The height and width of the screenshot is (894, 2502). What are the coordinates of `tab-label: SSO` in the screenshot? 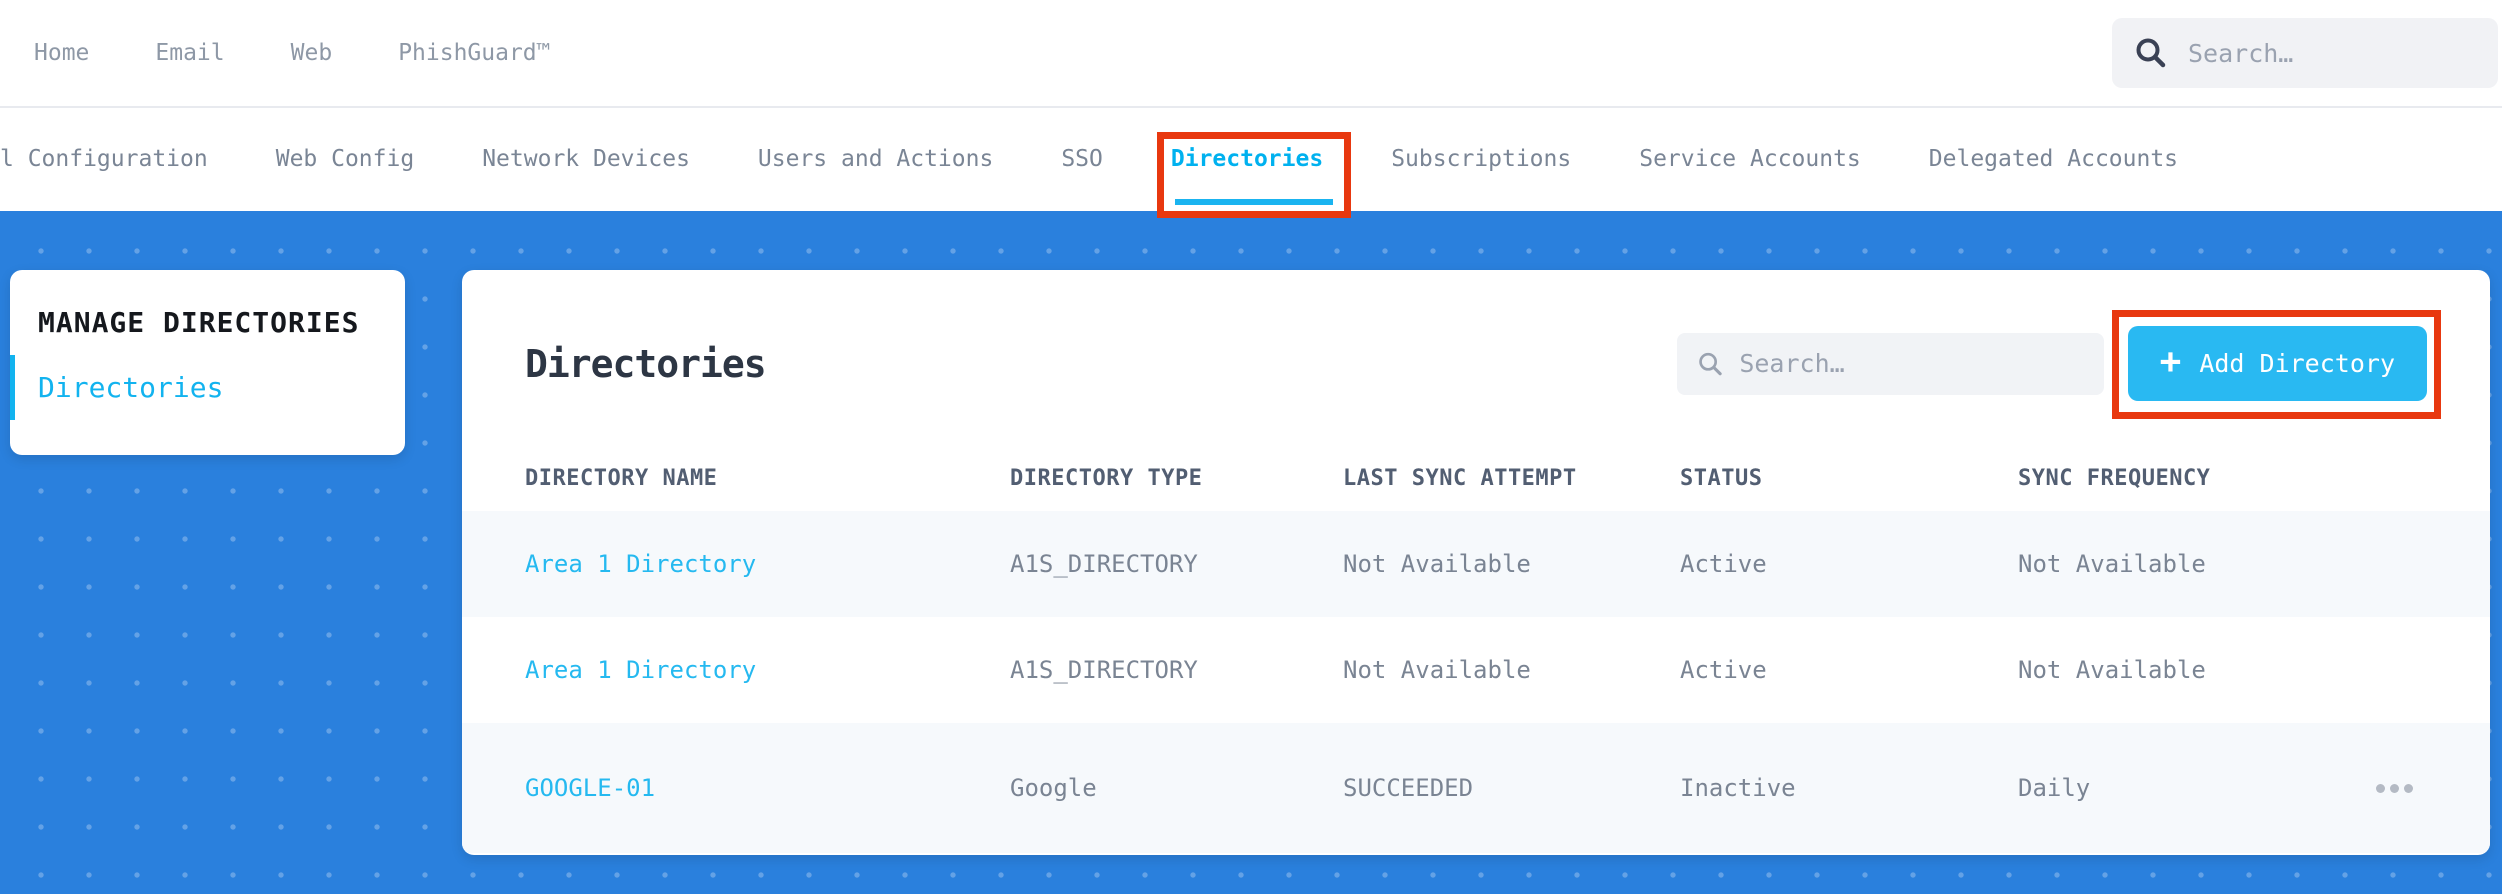 It's located at (1082, 158).